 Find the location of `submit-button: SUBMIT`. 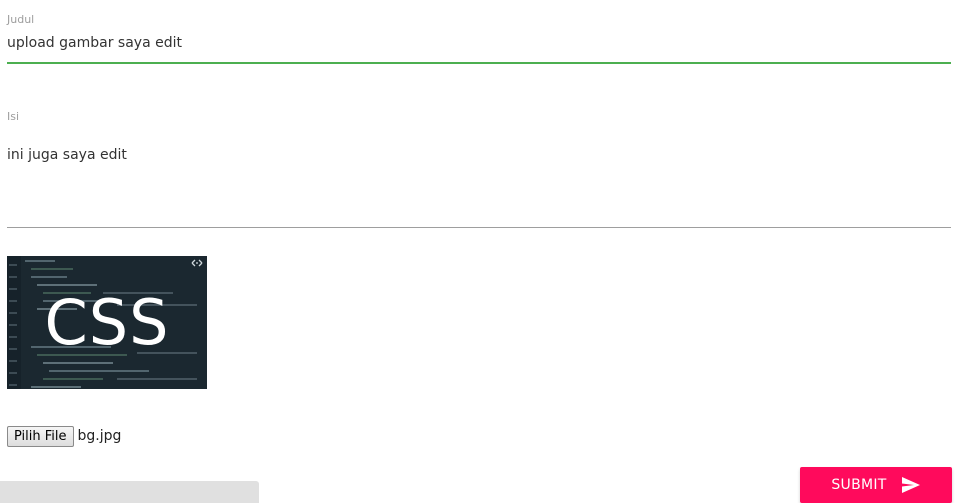

submit-button: SUBMIT is located at coordinates (876, 485).